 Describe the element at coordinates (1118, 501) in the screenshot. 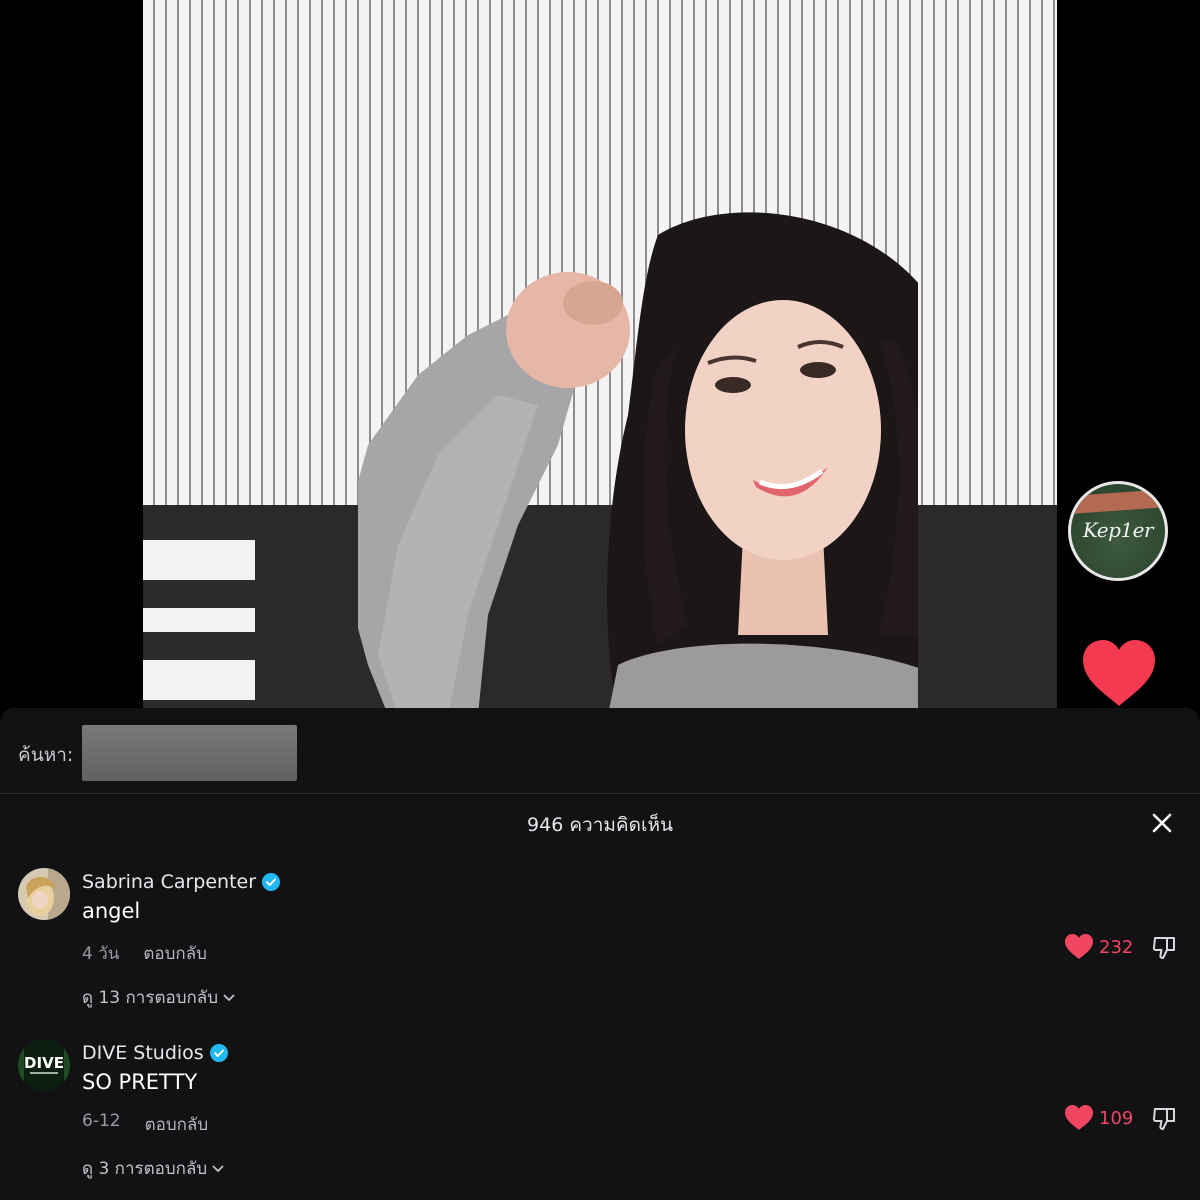

I see `channel-avatar-stripe` at that location.